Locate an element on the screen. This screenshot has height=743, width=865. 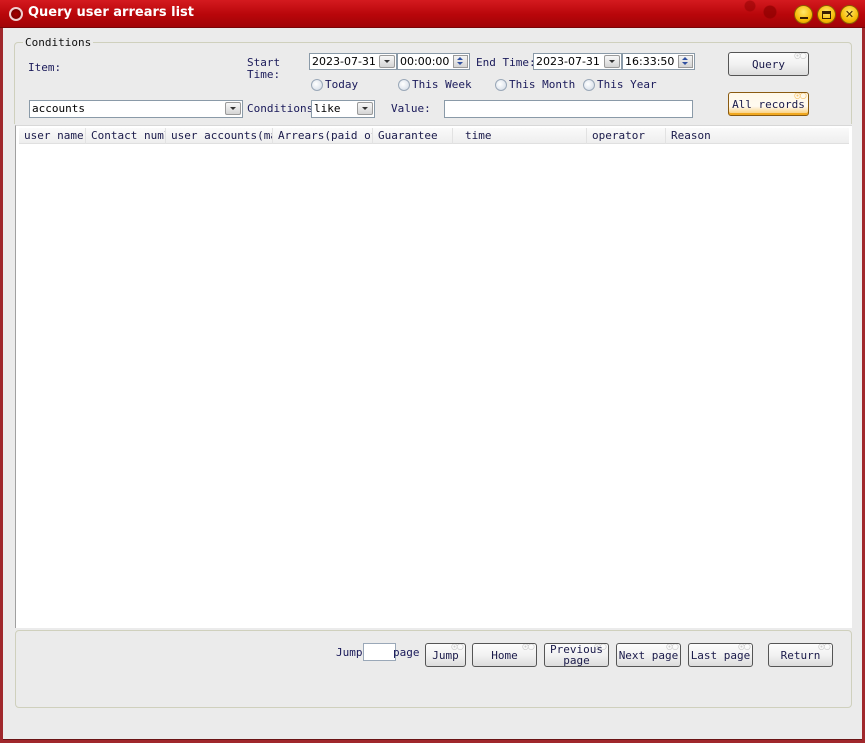
column-header-operator: operator is located at coordinates (626, 136).